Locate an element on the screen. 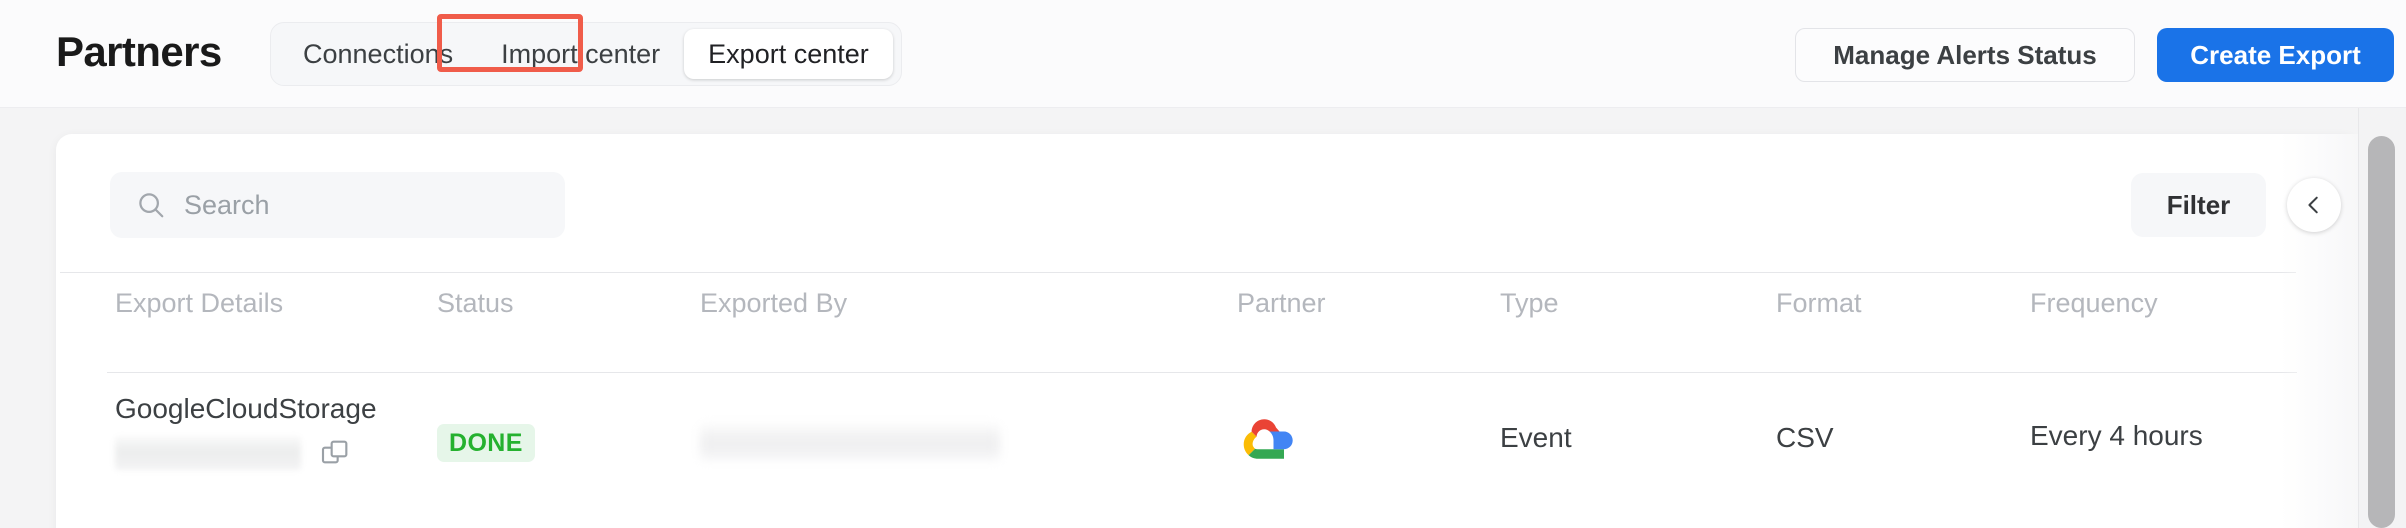  toolbar-divider is located at coordinates (1178, 272).